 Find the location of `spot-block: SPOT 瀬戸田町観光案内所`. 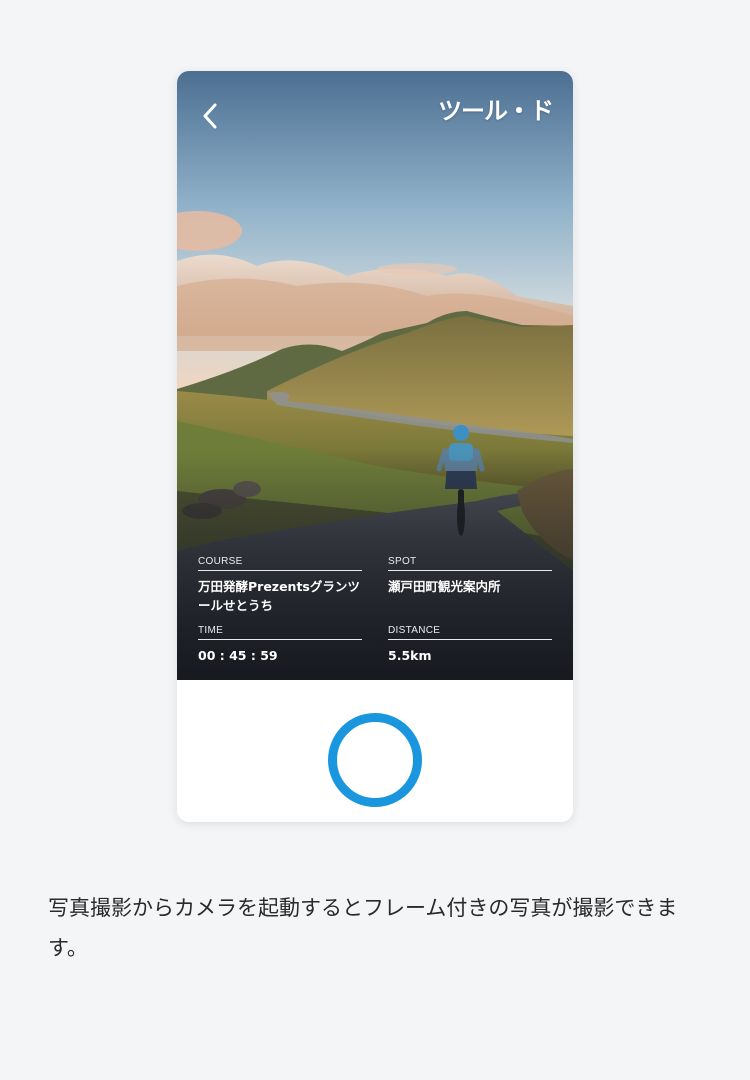

spot-block: SPOT 瀬戸田町観光案内所 is located at coordinates (470, 576).